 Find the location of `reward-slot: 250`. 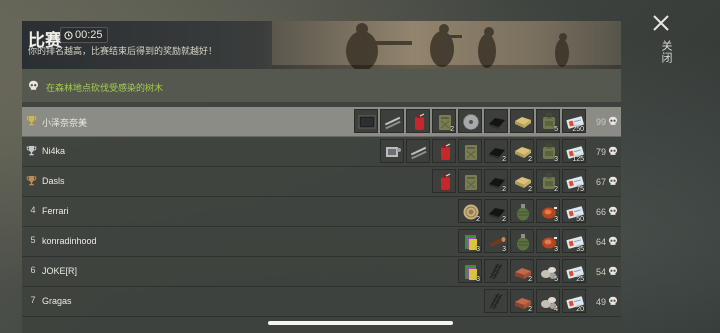

reward-slot: 250 is located at coordinates (574, 121).